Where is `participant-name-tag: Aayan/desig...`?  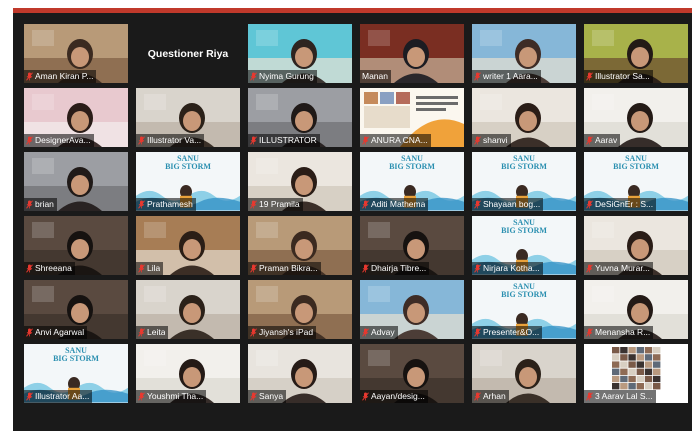
participant-name-tag: Aayan/desig... is located at coordinates (394, 396).